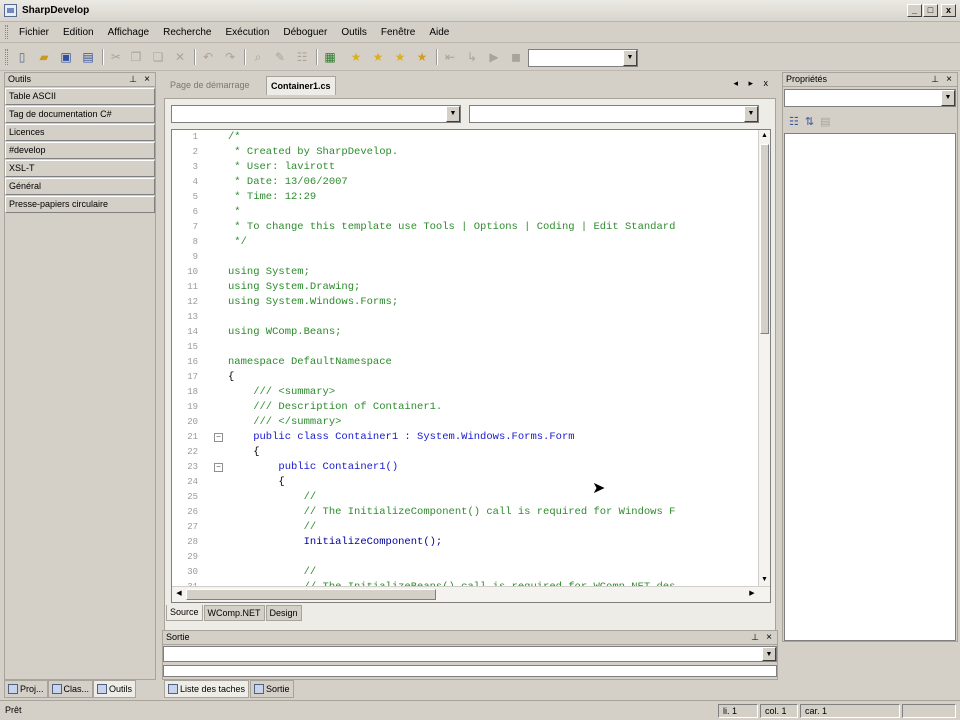 Image resolution: width=960 pixels, height=720 pixels. Describe the element at coordinates (948, 10) in the screenshot. I see `close-button: x` at that location.